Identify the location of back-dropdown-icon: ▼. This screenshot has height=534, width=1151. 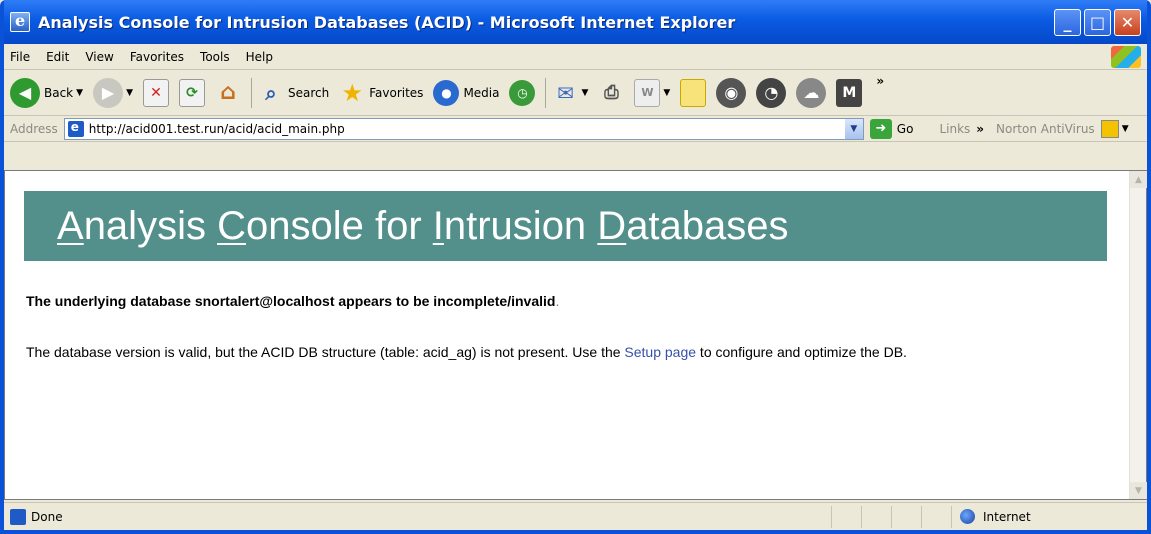
(79, 93).